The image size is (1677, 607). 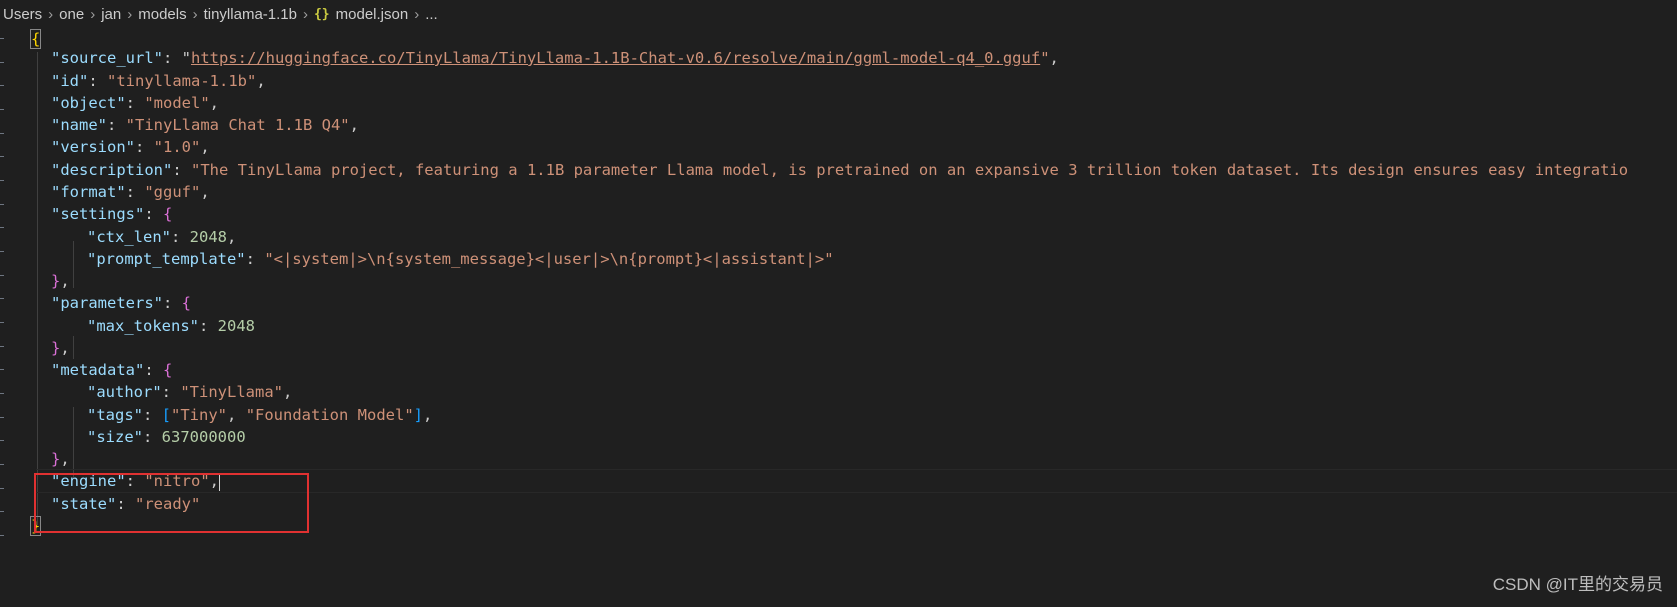 I want to click on json-value: 637000000, so click(x=203, y=437).